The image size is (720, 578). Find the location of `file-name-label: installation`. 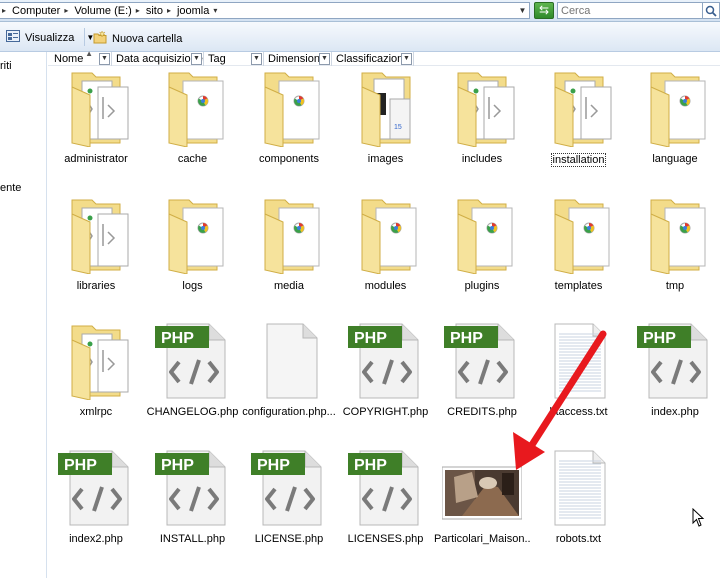

file-name-label: installation is located at coordinates (578, 160).